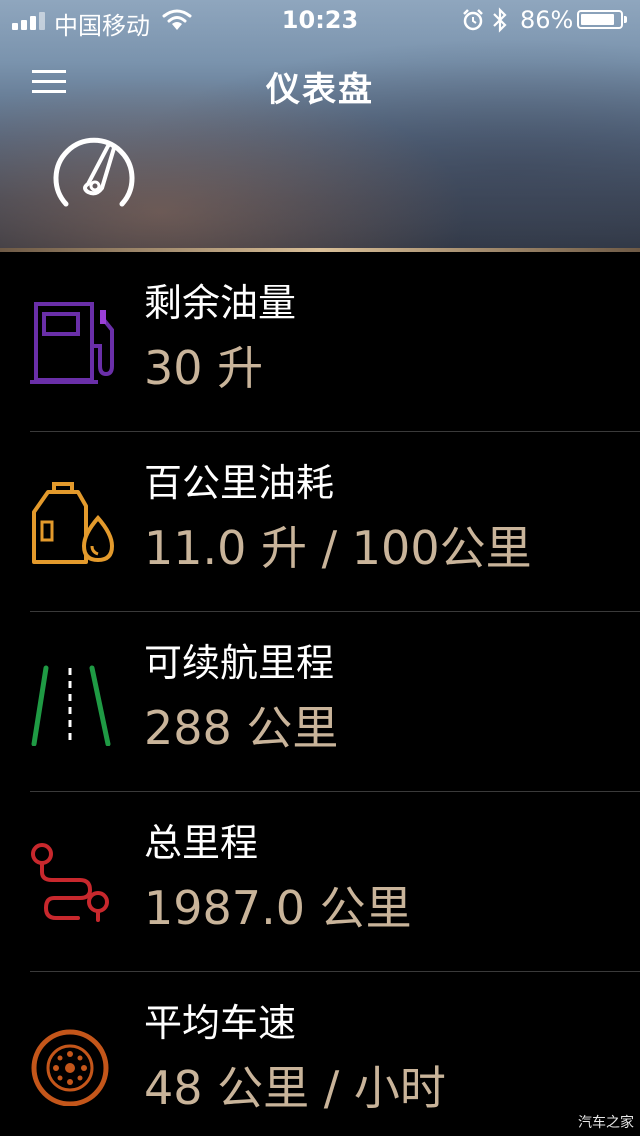 The width and height of the screenshot is (640, 1136). Describe the element at coordinates (220, 303) in the screenshot. I see `item-label: 剩余油量` at that location.